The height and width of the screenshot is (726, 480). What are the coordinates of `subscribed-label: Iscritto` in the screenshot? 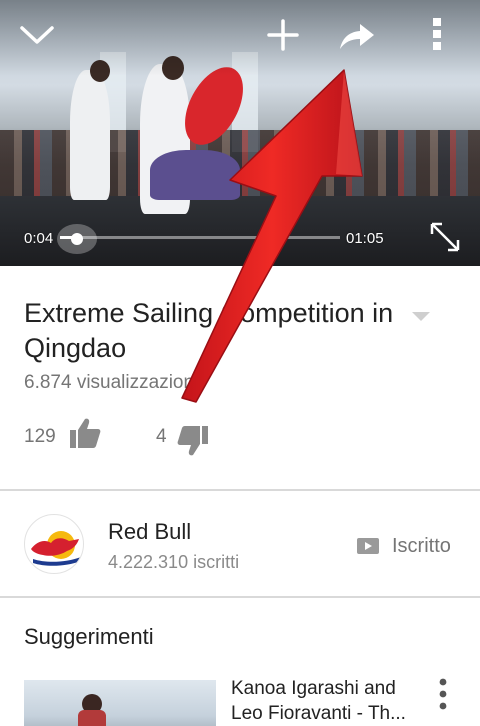 It's located at (421, 545).